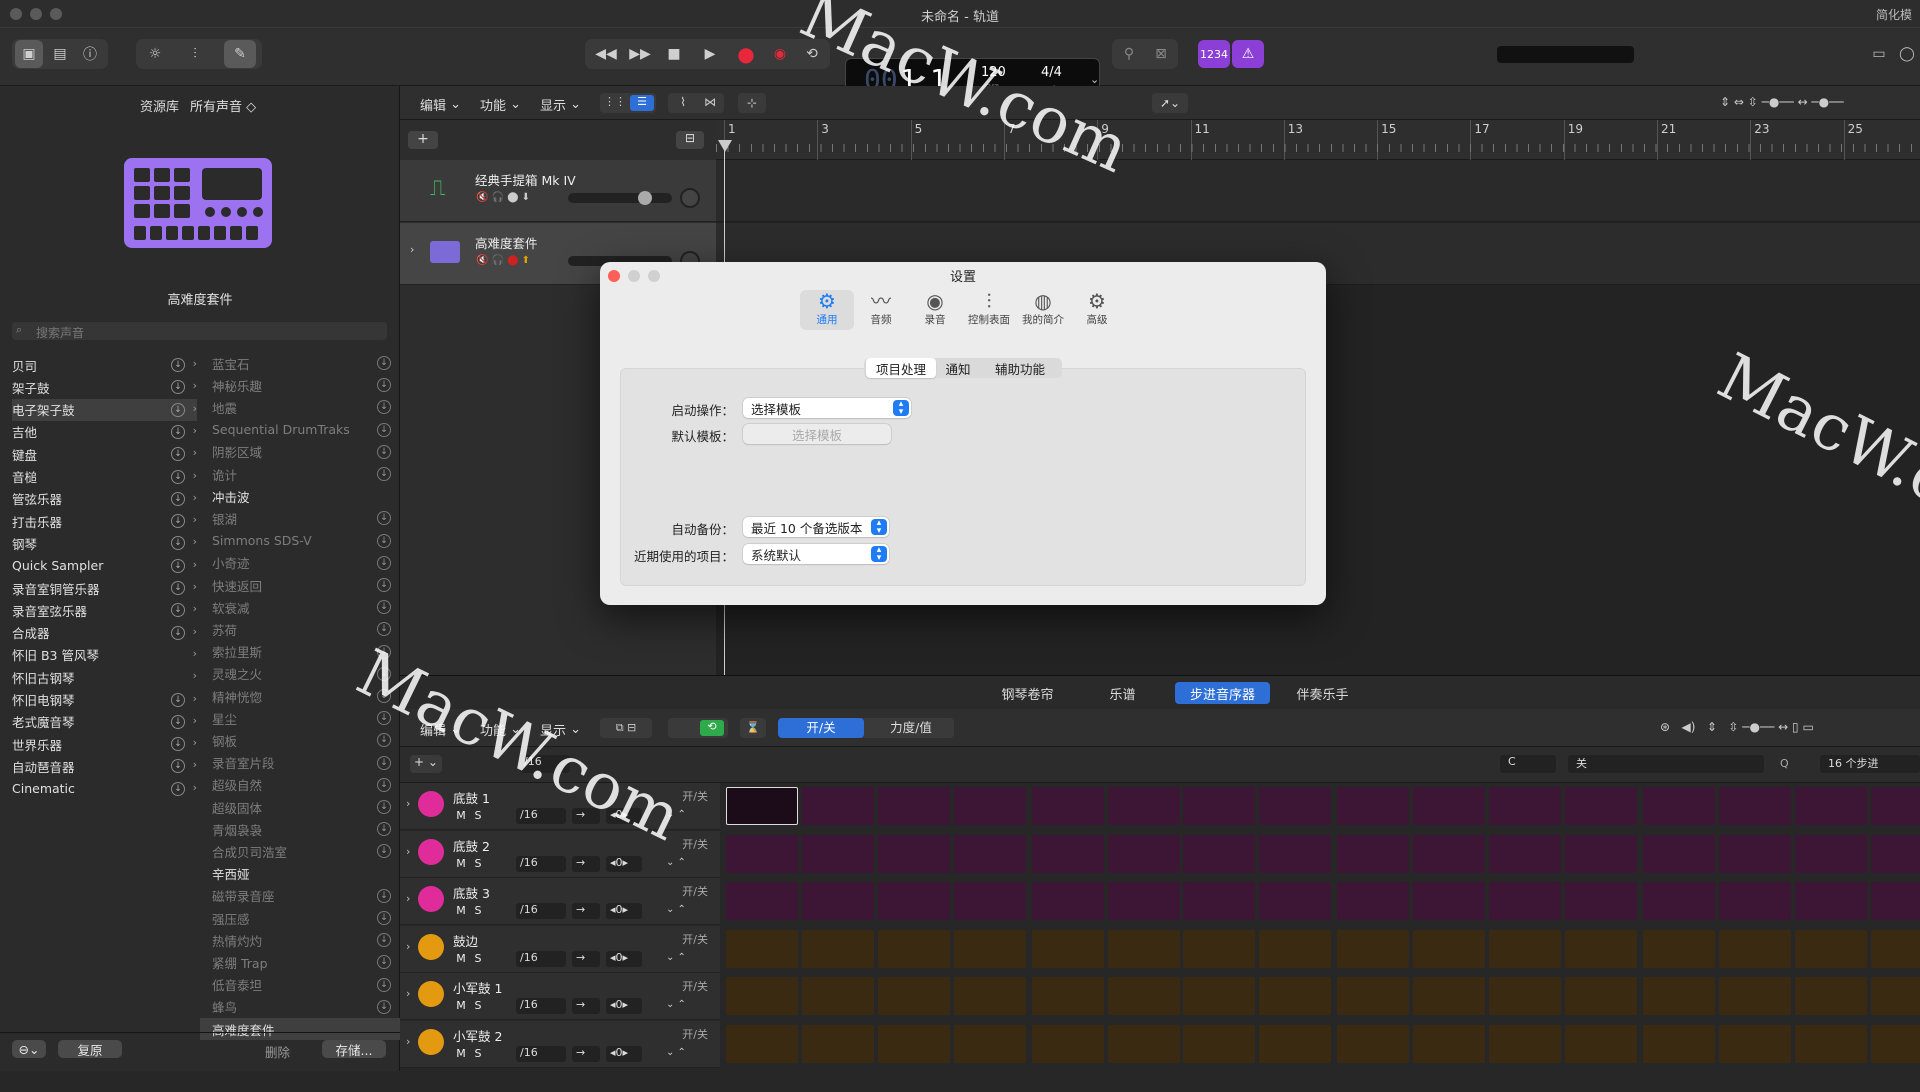  I want to click on patch-item: 地震 ↓, so click(304, 407).